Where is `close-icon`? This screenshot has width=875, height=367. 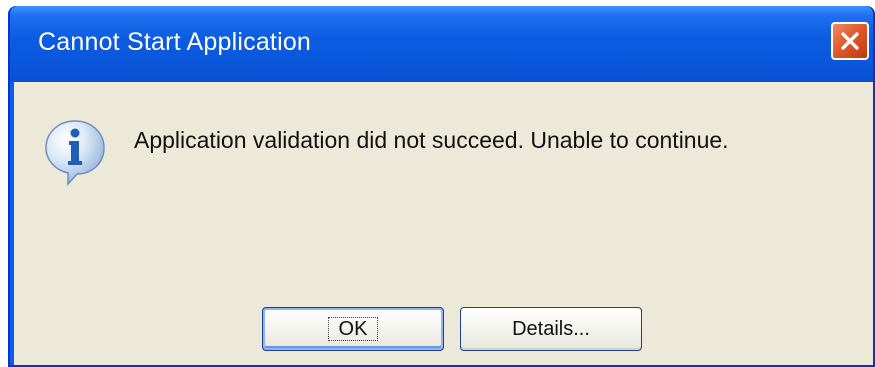 close-icon is located at coordinates (850, 41).